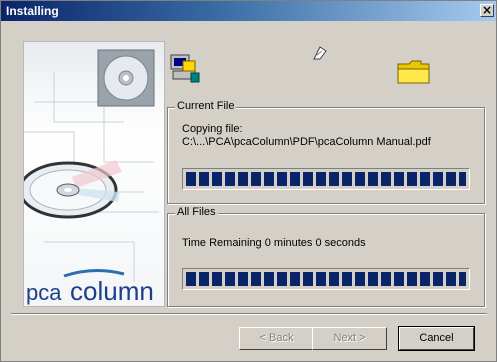 This screenshot has width=497, height=362. I want to click on copying-file-label: Copying file:, so click(212, 129).